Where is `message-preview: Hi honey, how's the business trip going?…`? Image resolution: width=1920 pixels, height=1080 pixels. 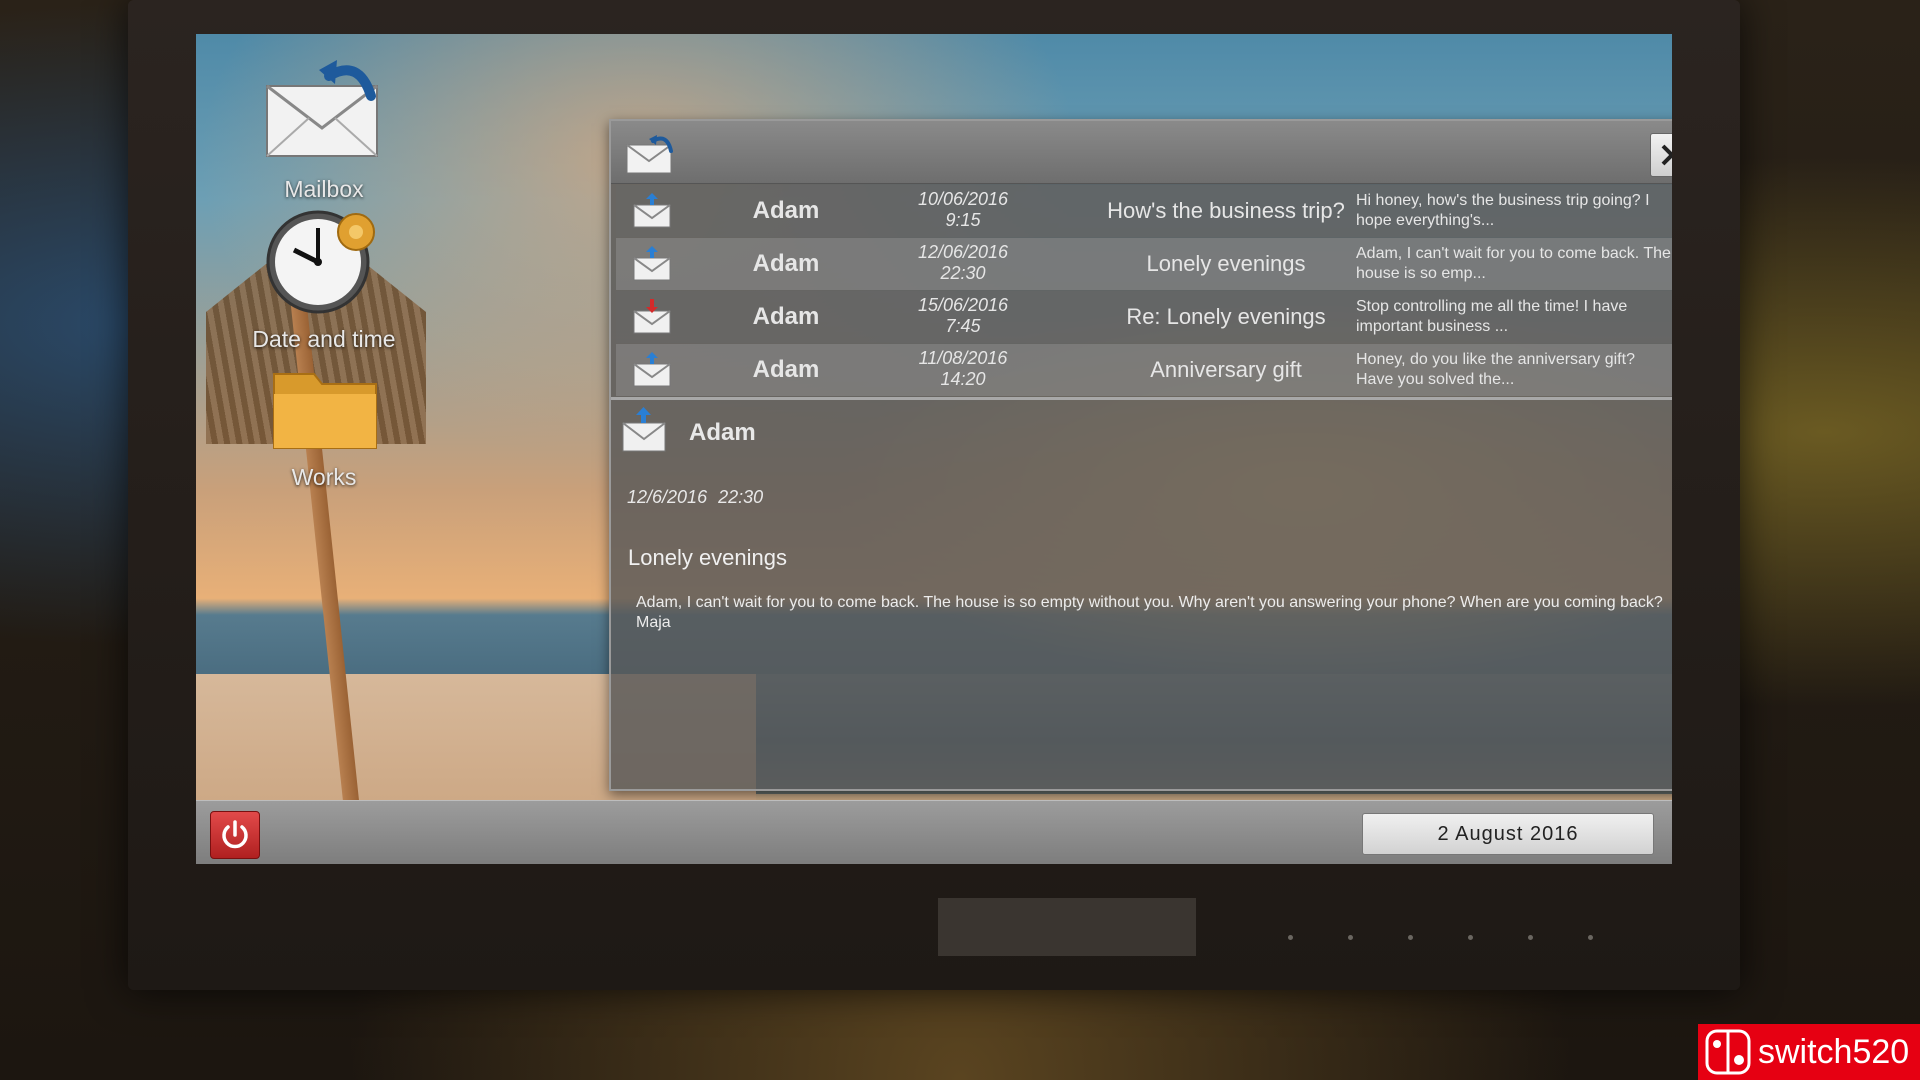
message-preview: Hi honey, how's the business trip going?… is located at coordinates (1503, 210).